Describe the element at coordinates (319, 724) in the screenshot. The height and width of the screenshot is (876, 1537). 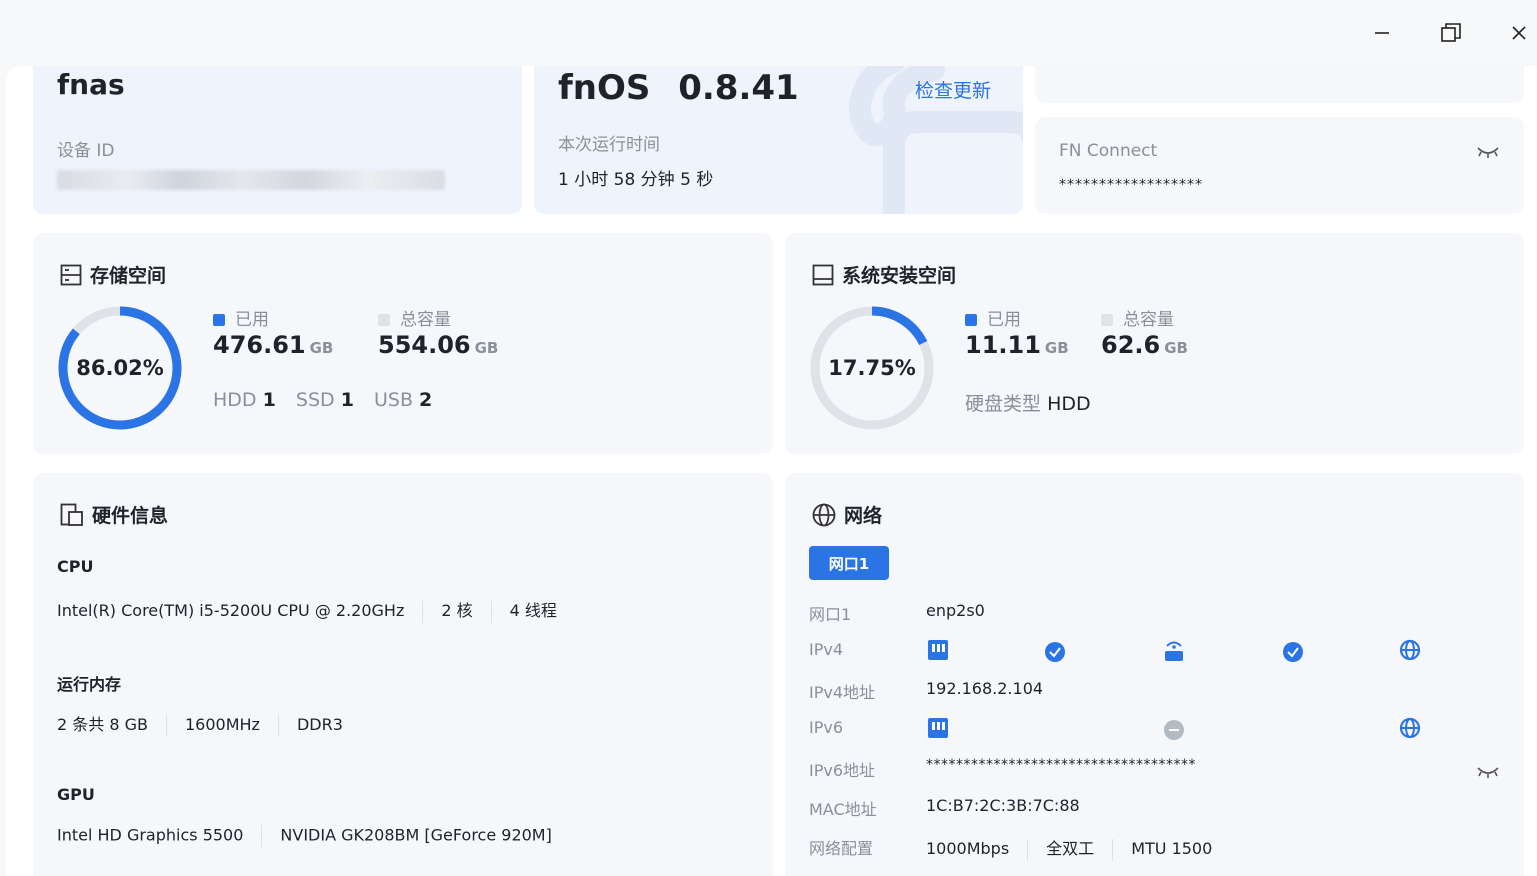
I see `mem-type: DDR3` at that location.